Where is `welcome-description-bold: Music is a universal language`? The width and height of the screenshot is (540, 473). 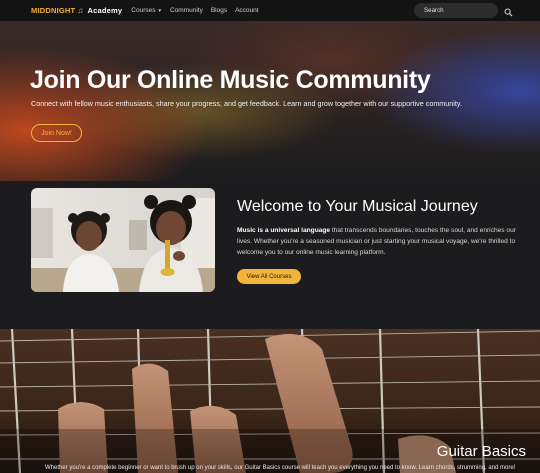 welcome-description-bold: Music is a universal language is located at coordinates (284, 230).